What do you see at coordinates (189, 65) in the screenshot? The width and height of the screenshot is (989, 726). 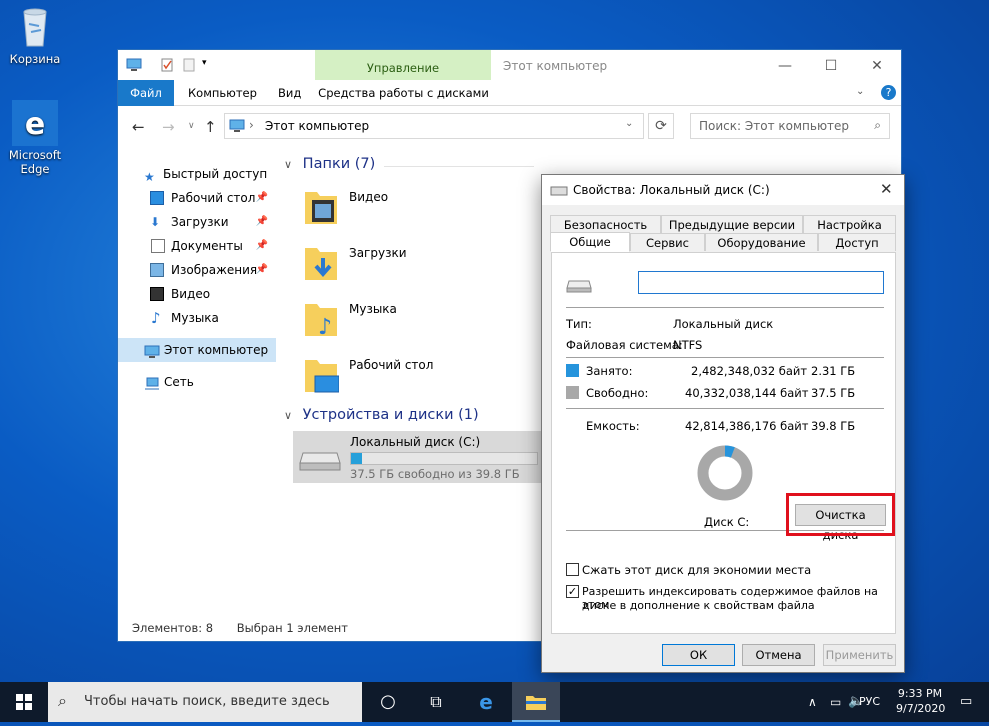 I see `new-folder-icon` at bounding box center [189, 65].